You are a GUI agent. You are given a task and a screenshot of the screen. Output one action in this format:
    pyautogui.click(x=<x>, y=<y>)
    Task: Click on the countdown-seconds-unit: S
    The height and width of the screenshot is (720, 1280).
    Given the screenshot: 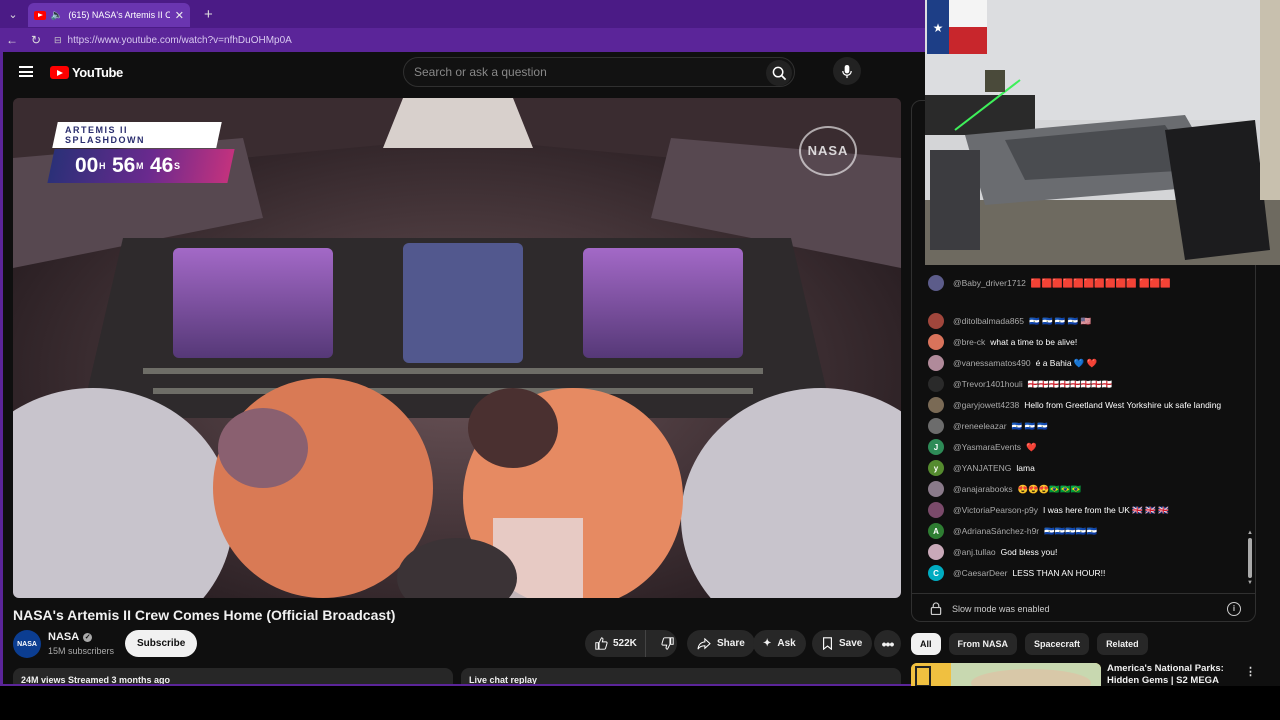 What is the action you would take?
    pyautogui.click(x=177, y=166)
    